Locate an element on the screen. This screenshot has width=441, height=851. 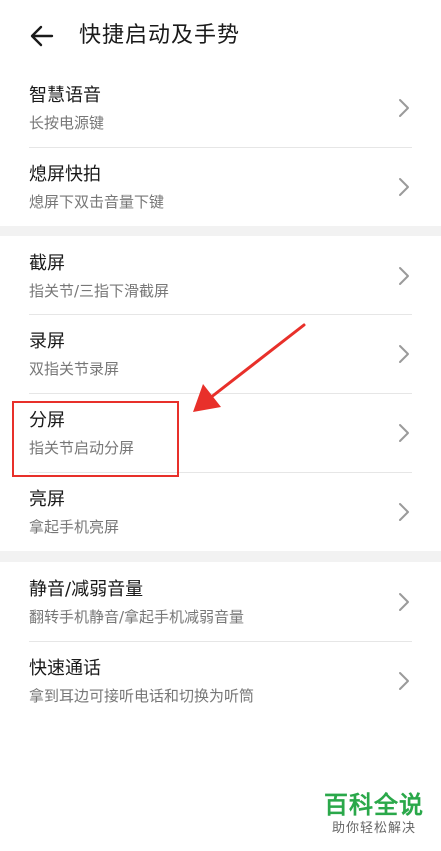
item-label: 录屏 is located at coordinates (47, 341).